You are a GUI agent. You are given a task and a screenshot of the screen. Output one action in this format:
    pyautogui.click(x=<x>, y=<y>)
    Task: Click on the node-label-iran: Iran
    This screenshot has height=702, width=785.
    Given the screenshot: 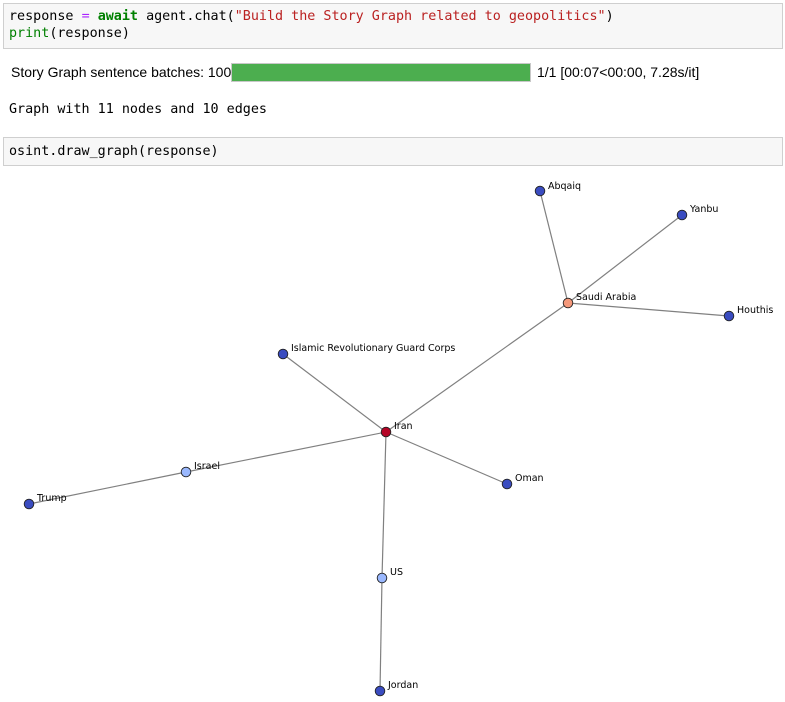 What is the action you would take?
    pyautogui.click(x=403, y=426)
    